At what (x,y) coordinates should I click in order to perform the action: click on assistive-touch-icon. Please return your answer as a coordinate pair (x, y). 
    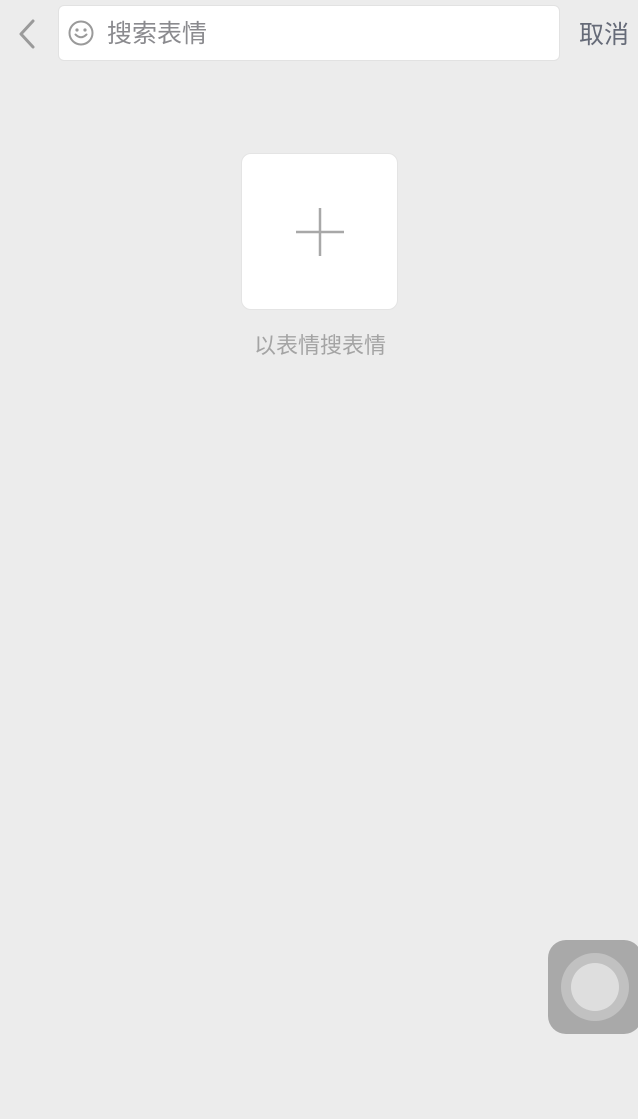
    Looking at the image, I should click on (595, 987).